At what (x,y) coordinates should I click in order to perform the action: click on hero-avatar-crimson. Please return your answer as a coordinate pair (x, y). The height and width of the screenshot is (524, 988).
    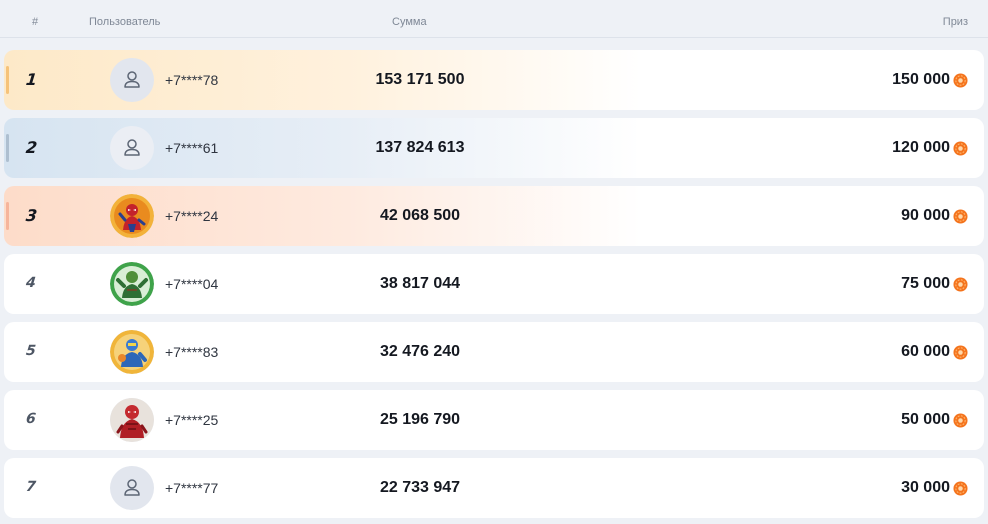
    Looking at the image, I should click on (132, 420).